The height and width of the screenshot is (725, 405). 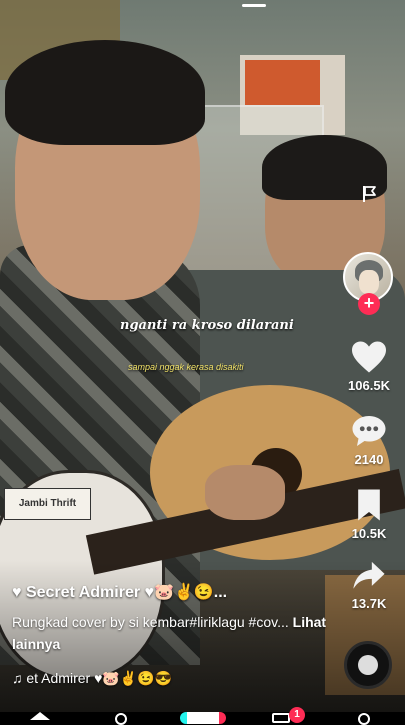 I want to click on create-button, so click(x=203, y=718).